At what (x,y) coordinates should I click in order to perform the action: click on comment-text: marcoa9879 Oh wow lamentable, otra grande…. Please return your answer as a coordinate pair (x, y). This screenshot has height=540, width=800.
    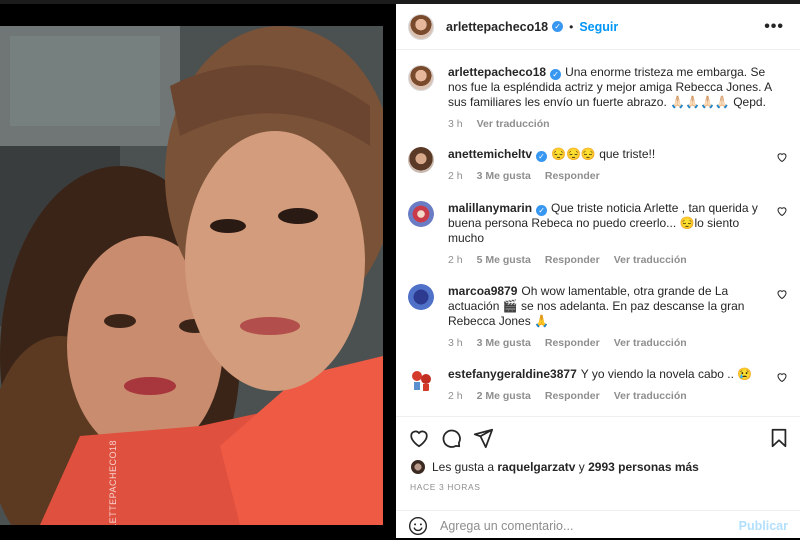
    Looking at the image, I should click on (611, 306).